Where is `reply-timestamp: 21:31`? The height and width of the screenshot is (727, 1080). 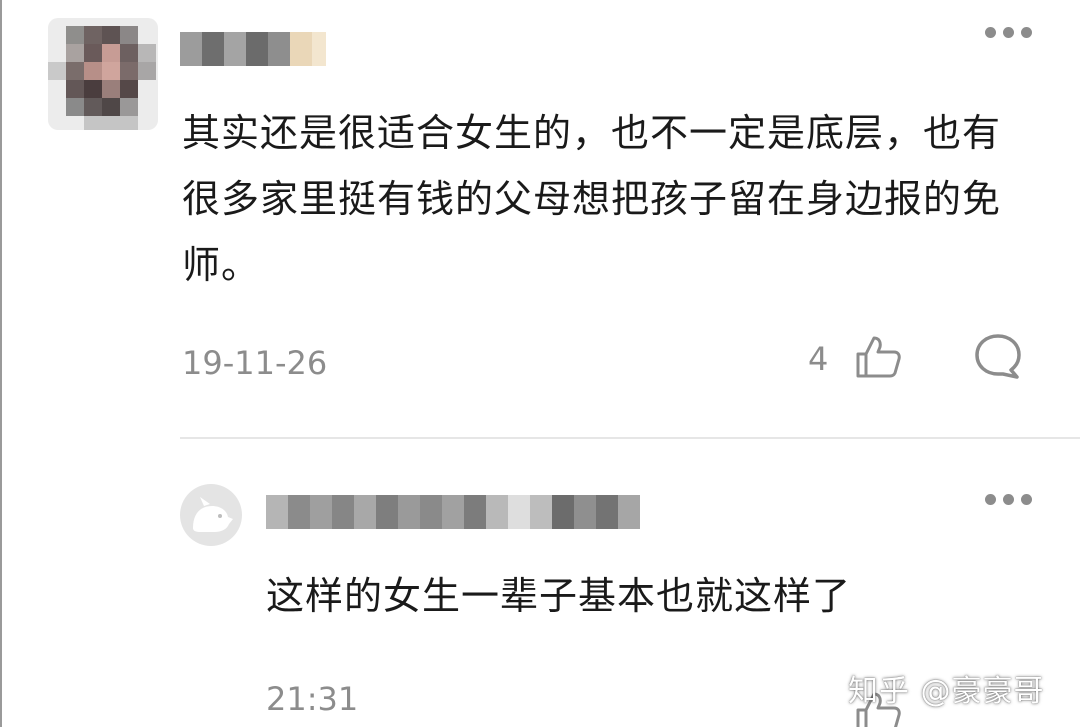 reply-timestamp: 21:31 is located at coordinates (312, 699).